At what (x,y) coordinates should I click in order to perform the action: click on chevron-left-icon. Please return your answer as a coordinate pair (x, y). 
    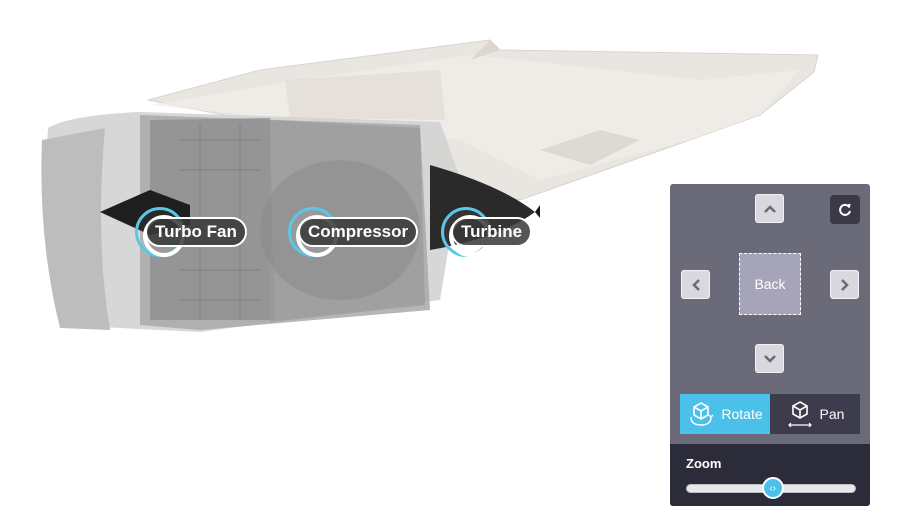
    Looking at the image, I should click on (695, 284).